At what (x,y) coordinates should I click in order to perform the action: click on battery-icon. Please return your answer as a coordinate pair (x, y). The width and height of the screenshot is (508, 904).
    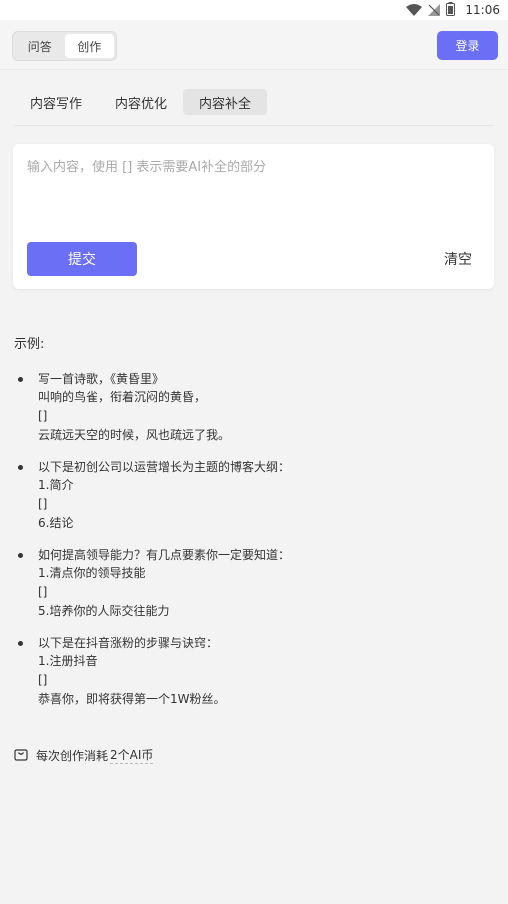
    Looking at the image, I should click on (451, 10).